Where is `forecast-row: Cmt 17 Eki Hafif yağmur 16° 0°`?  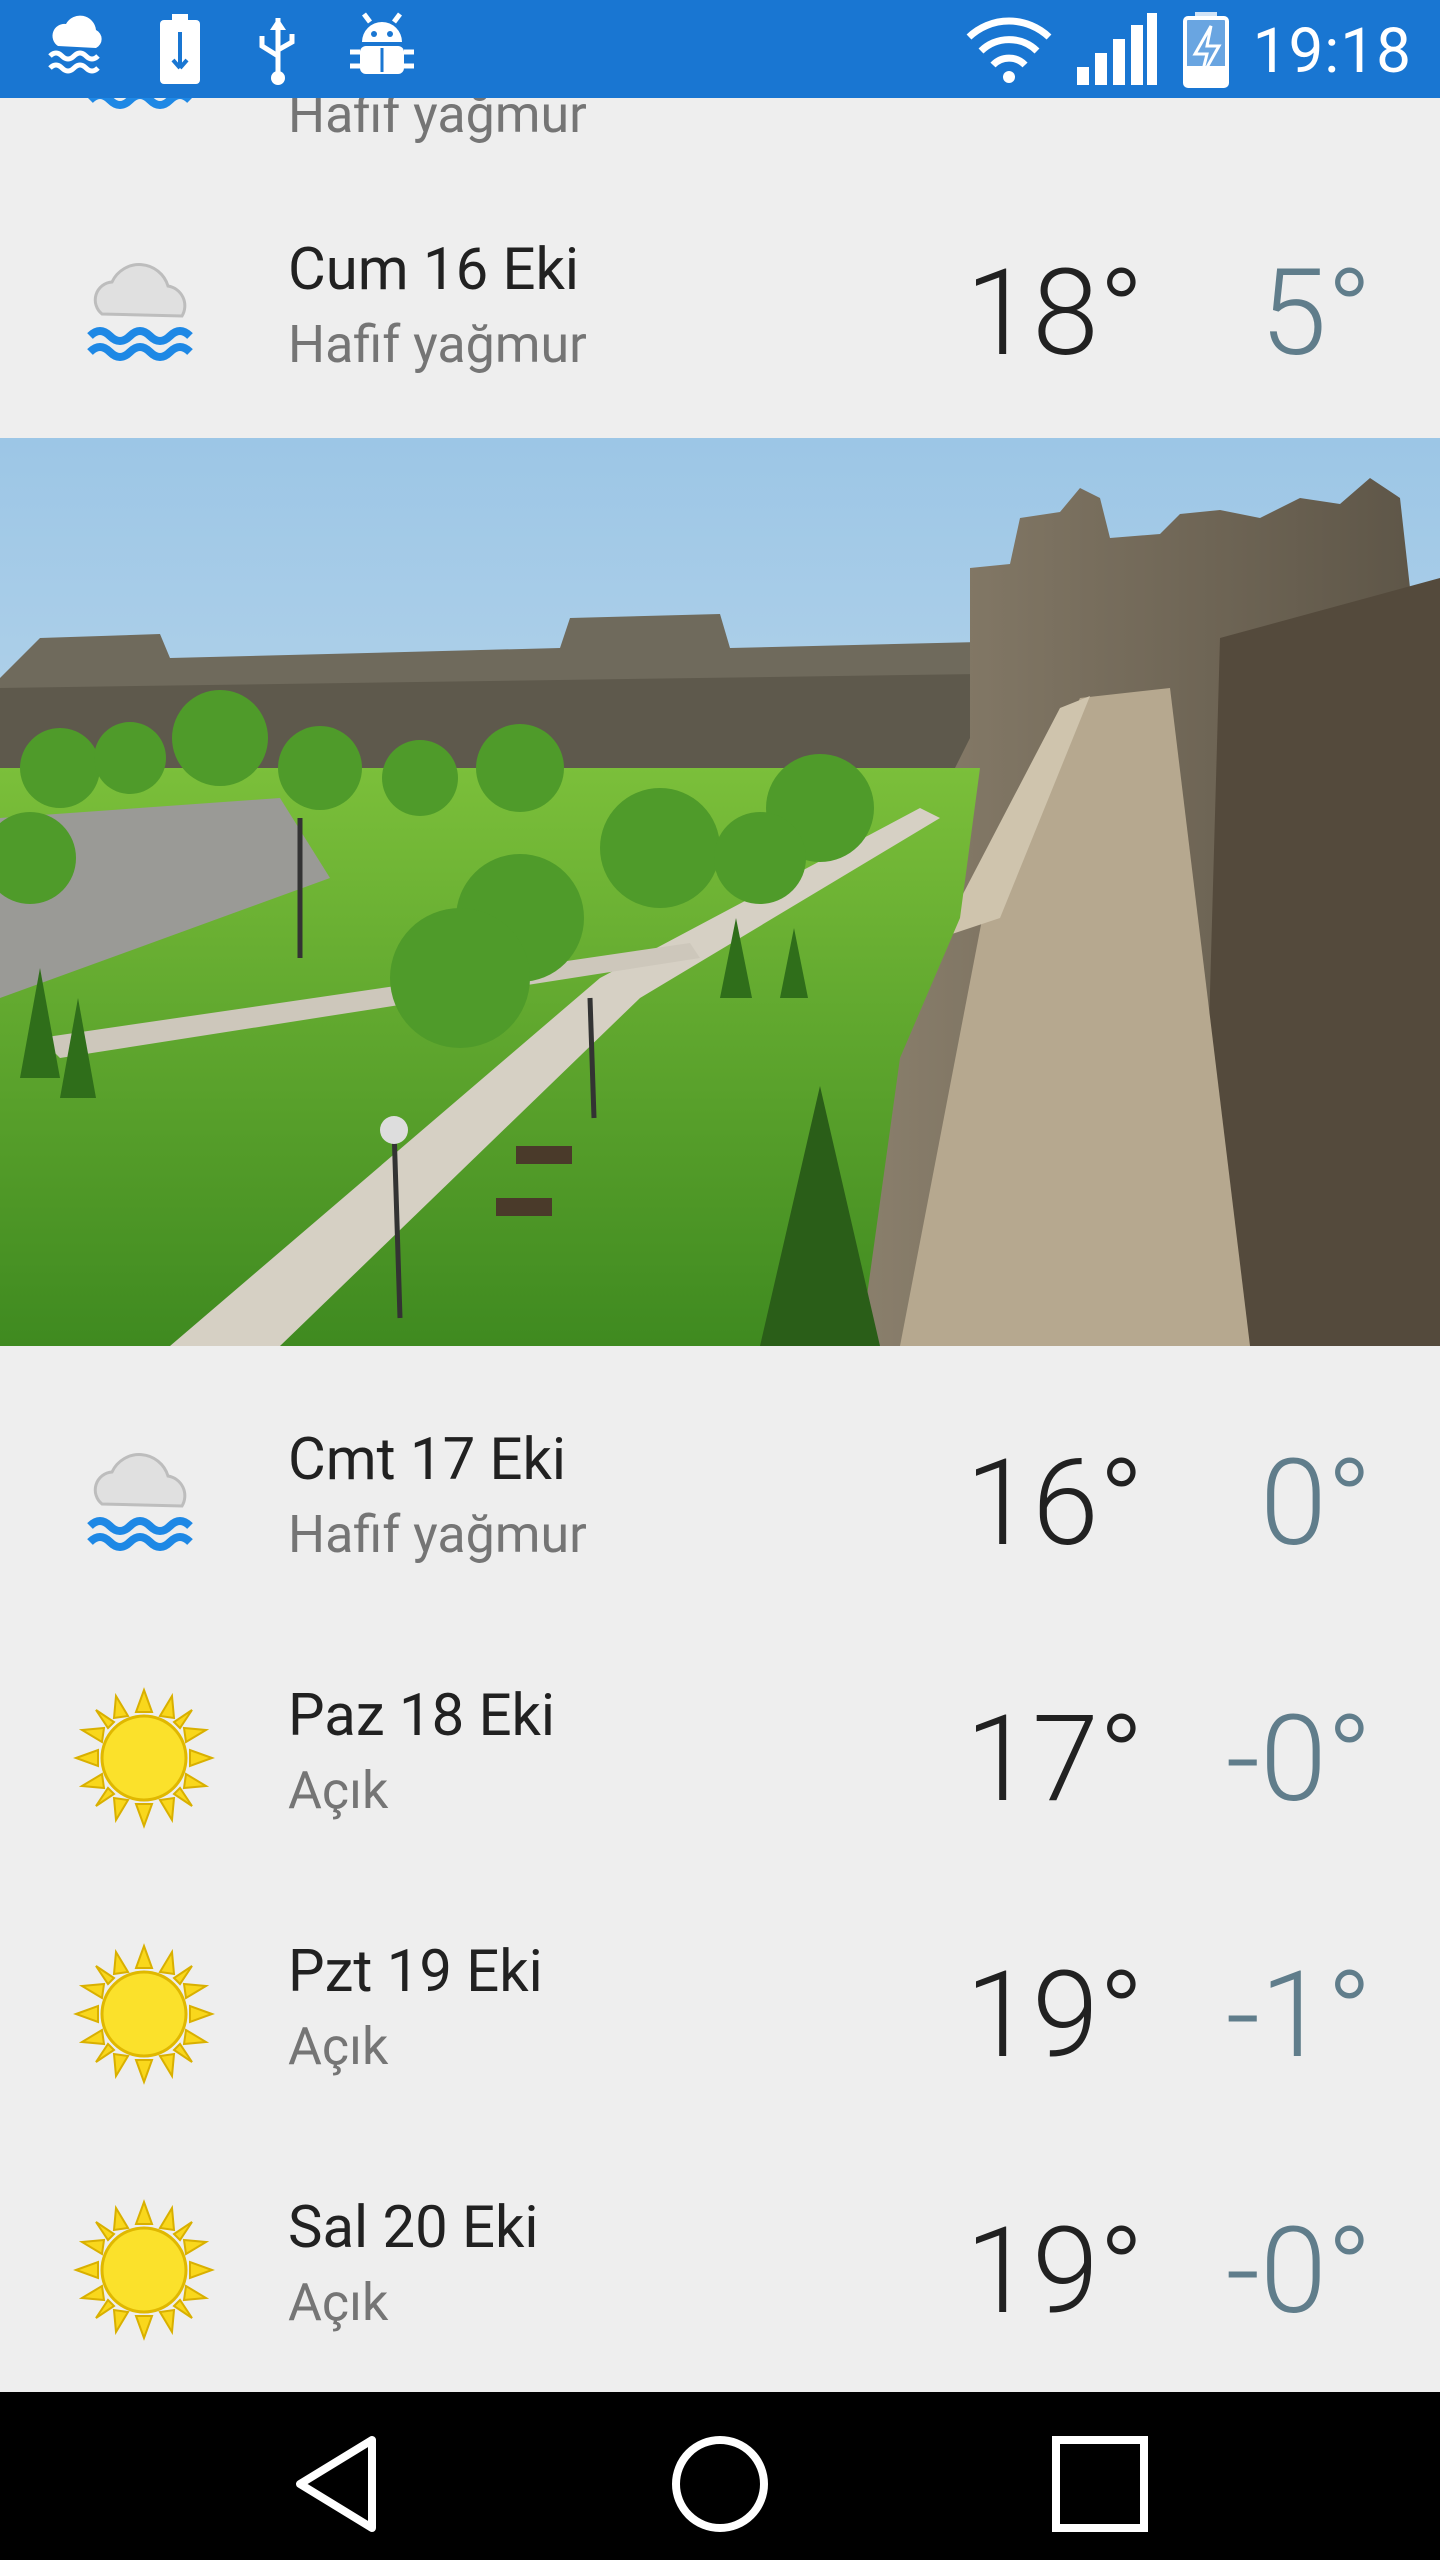 forecast-row: Cmt 17 Eki Hafif yağmur 16° 0° is located at coordinates (720, 1502).